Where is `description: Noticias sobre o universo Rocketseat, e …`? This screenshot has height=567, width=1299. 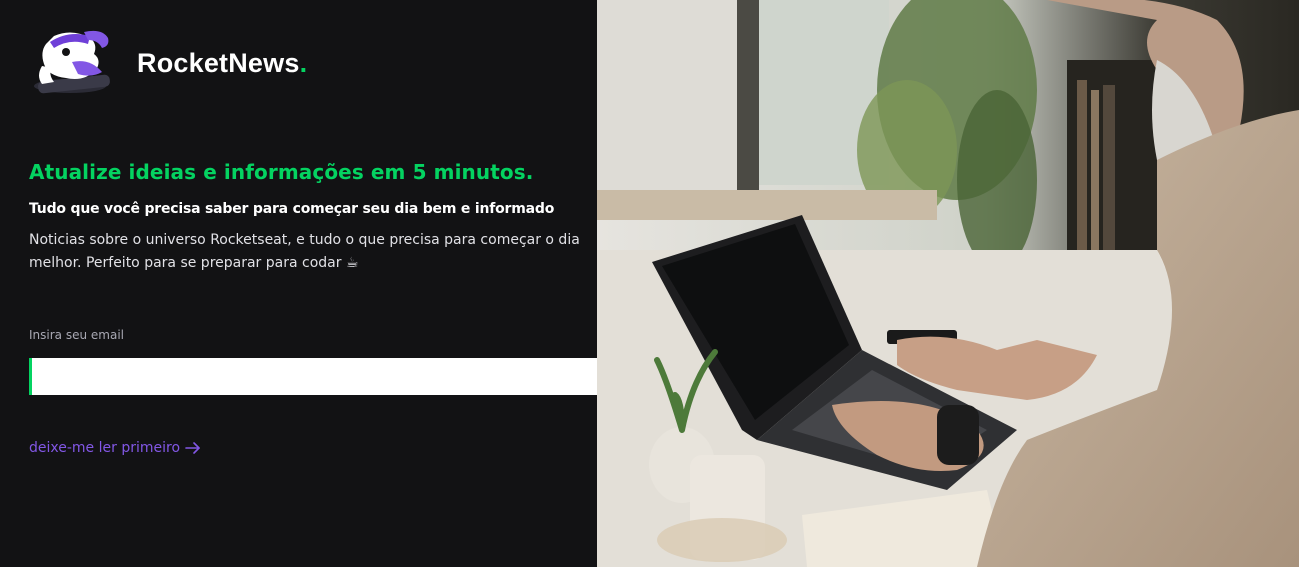 description: Noticias sobre o universo Rocketseat, e … is located at coordinates (304, 251).